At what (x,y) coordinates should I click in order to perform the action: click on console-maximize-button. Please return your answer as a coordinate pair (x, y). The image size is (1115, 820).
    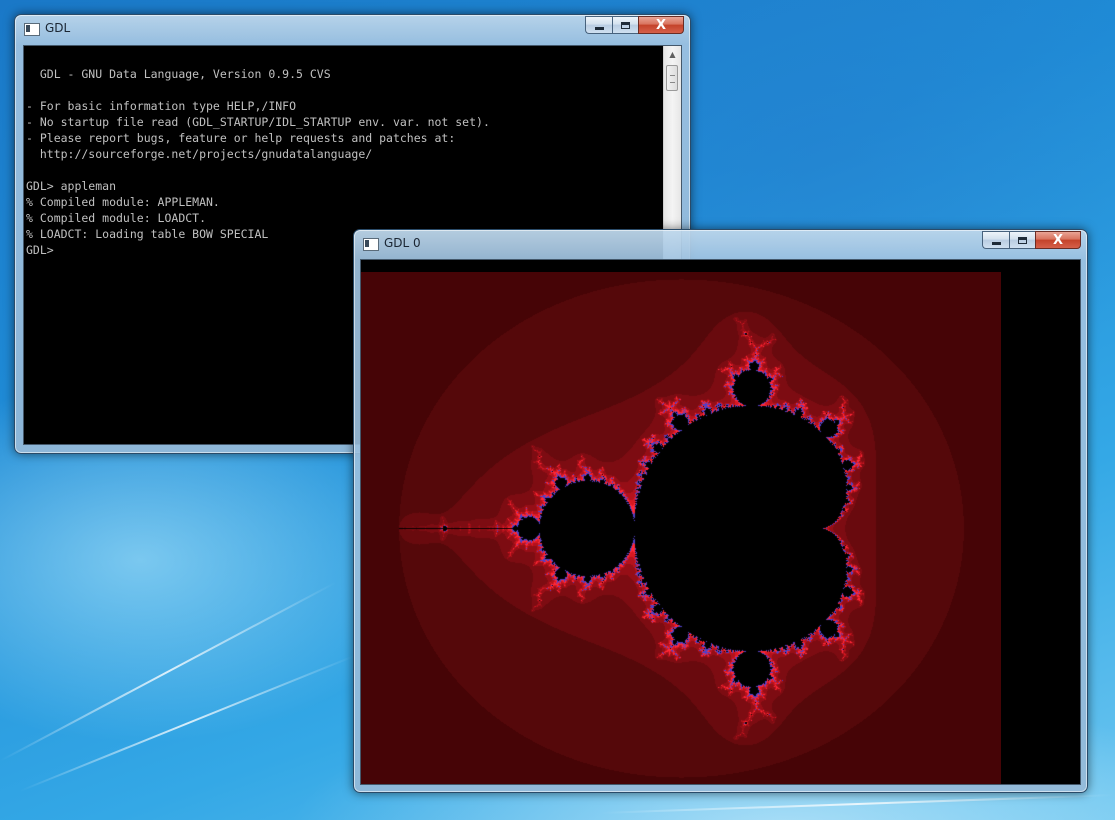
    Looking at the image, I should click on (625, 25).